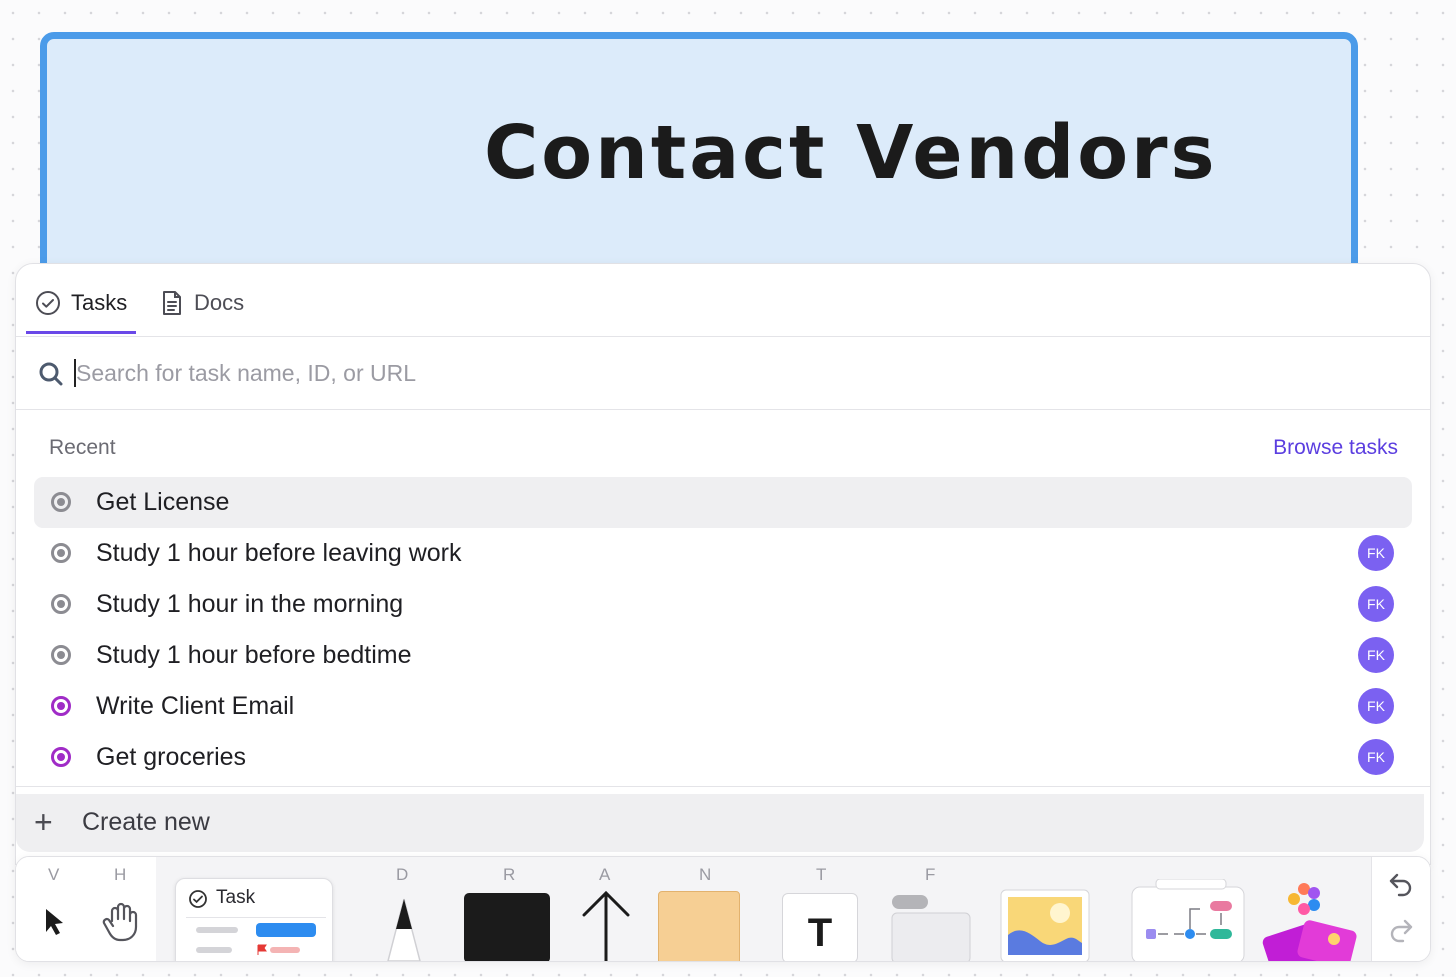 The image size is (1456, 977). Describe the element at coordinates (256, 936) in the screenshot. I see `task-preview-icon` at that location.